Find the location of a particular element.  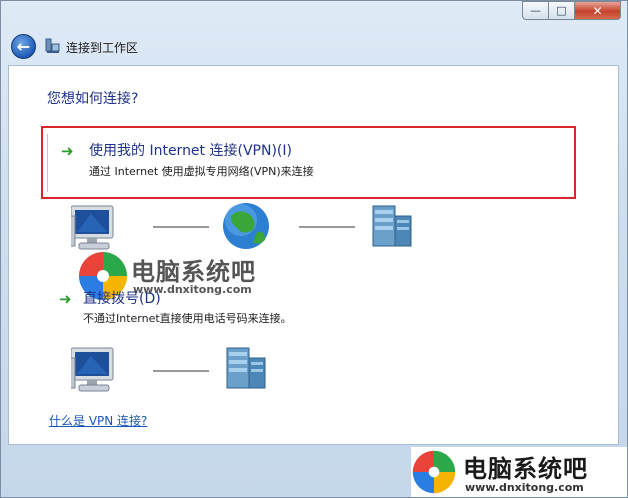

corner-watermark: 电脑系统吧 www.dnxitong.com is located at coordinates (519, 472).